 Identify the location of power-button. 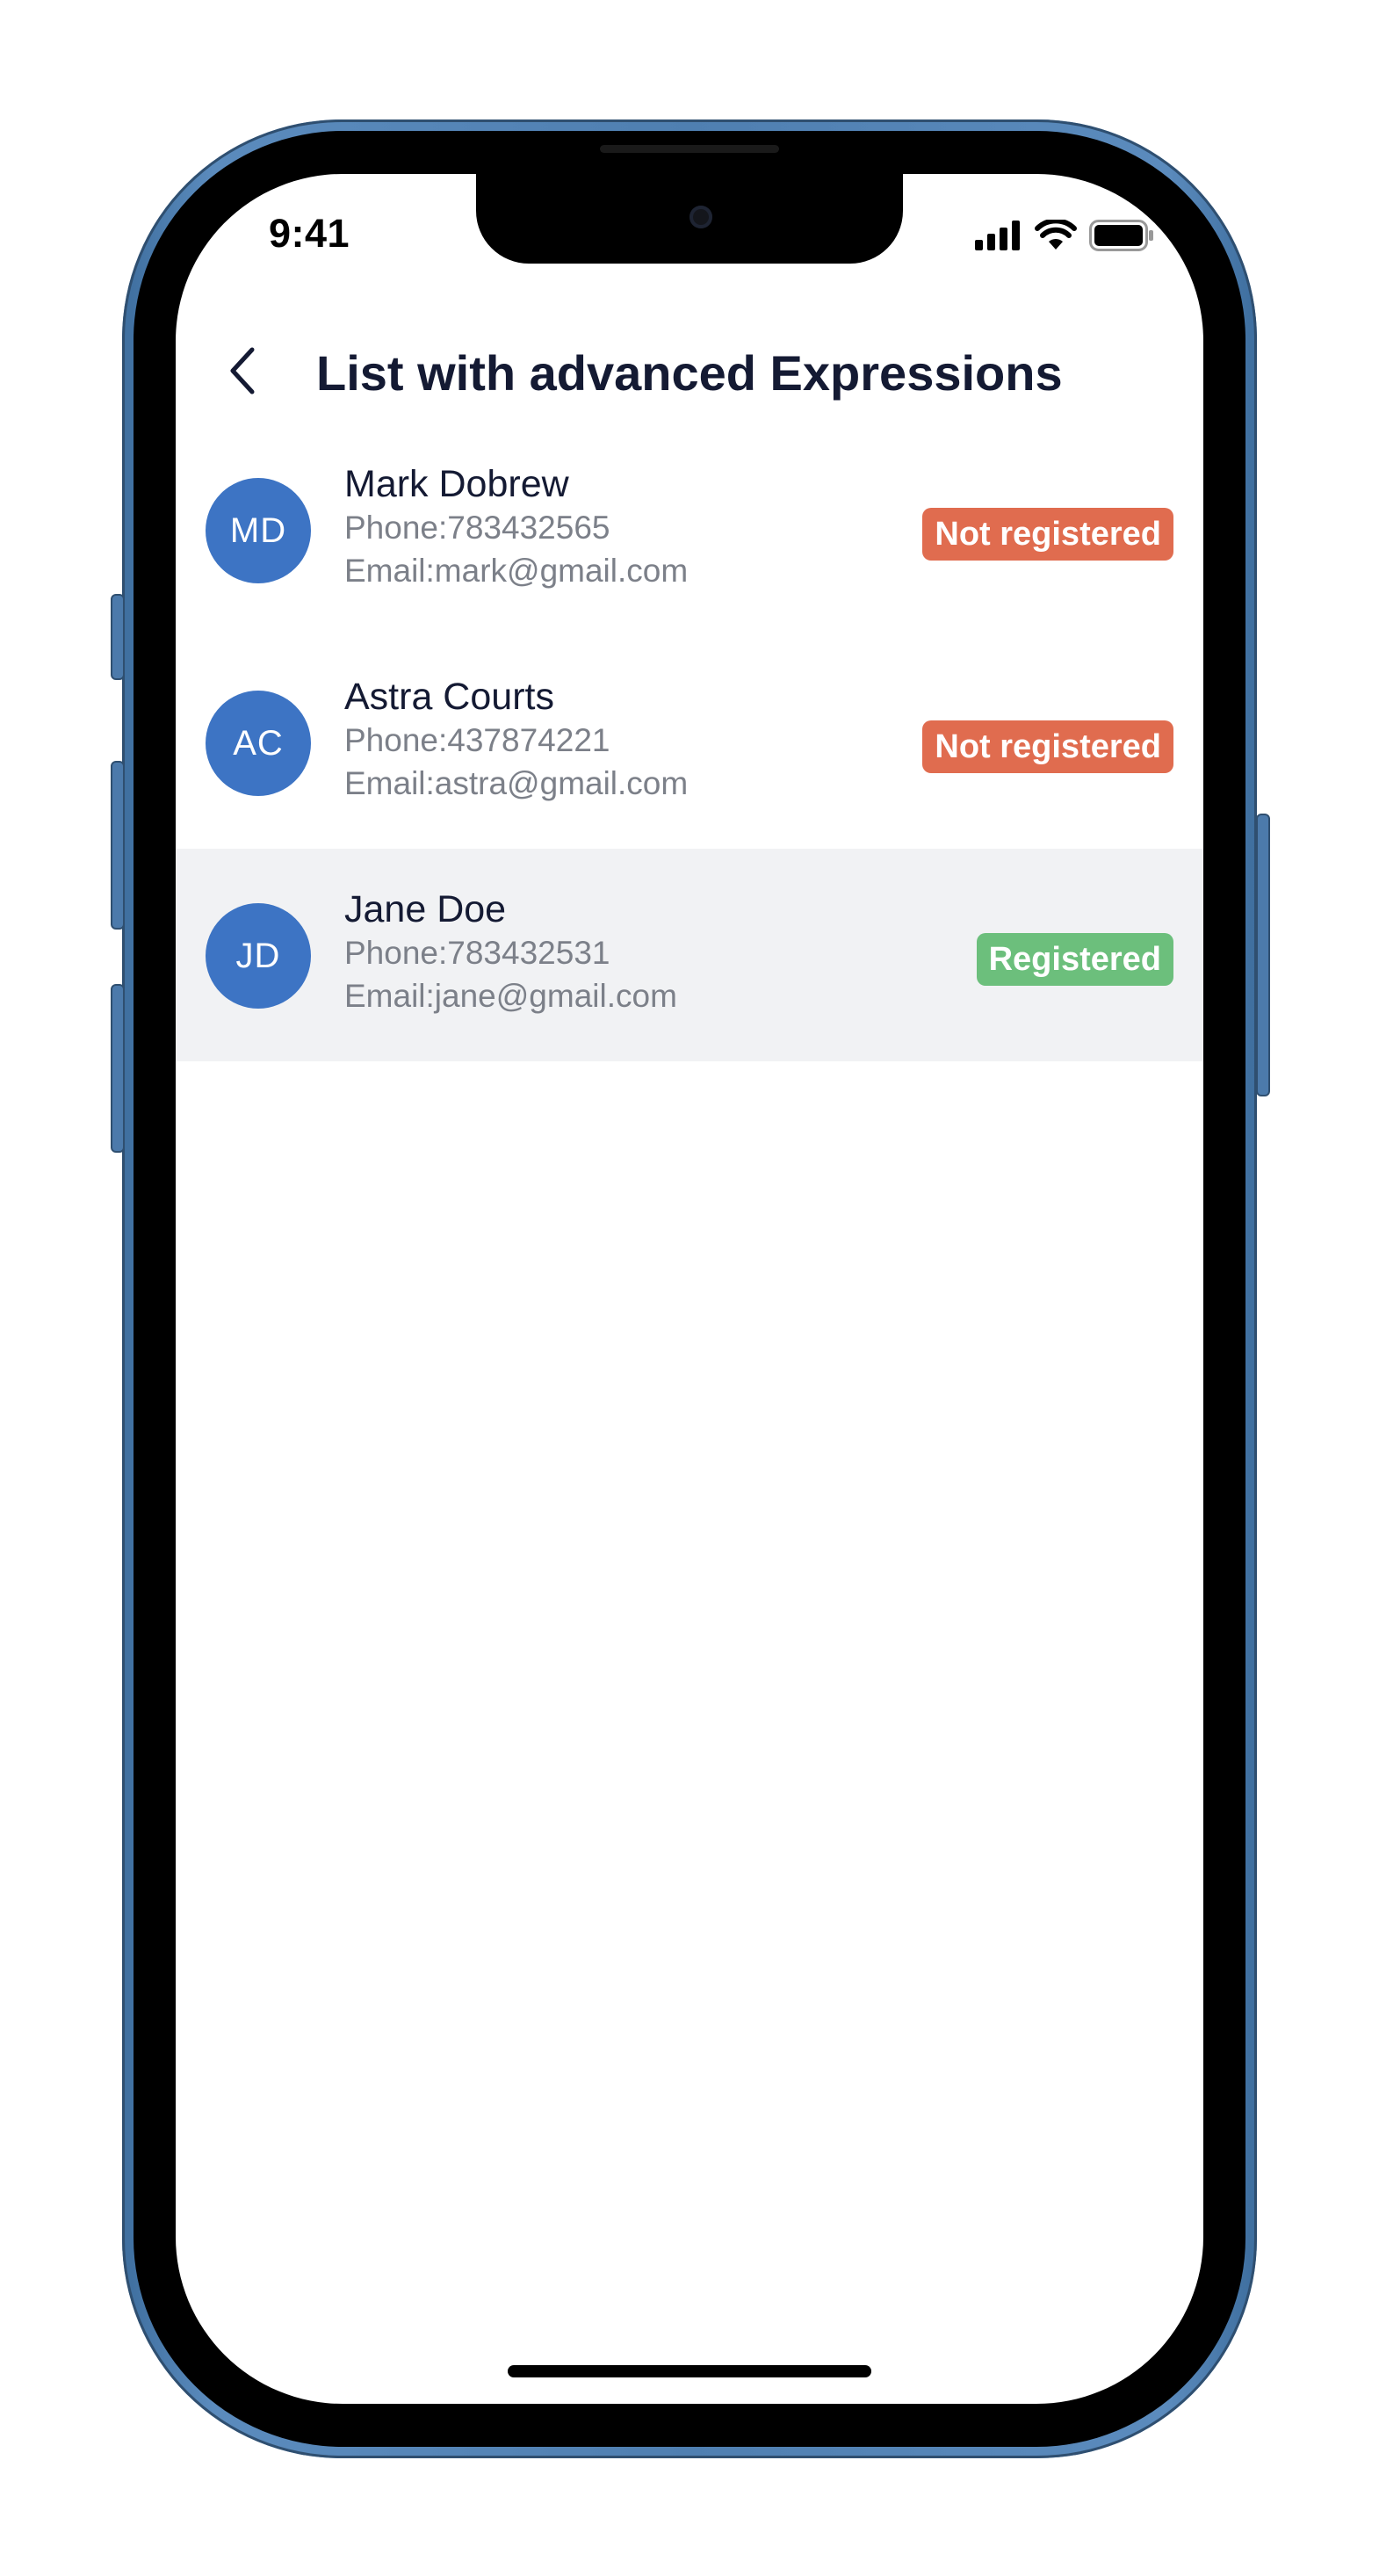
(1263, 955).